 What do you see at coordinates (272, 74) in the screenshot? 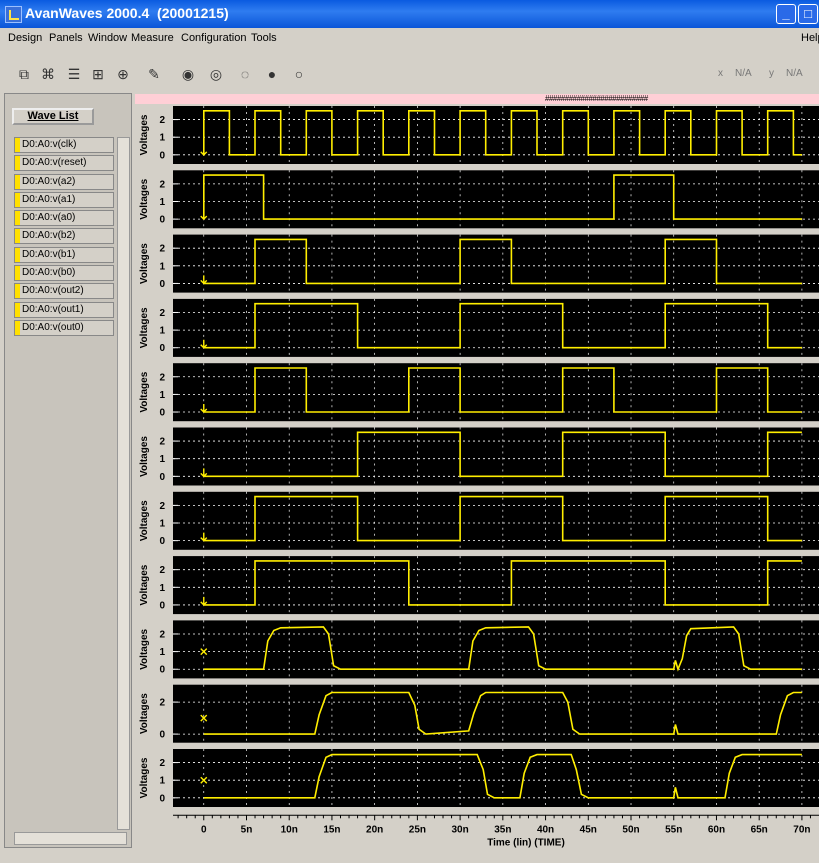
I see `marker-move-icon: ●` at bounding box center [272, 74].